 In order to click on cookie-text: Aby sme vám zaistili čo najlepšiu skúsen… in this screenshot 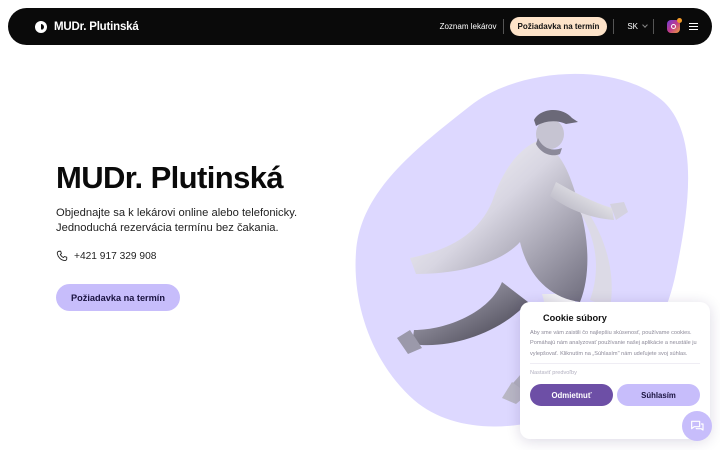, I will do `click(613, 343)`.